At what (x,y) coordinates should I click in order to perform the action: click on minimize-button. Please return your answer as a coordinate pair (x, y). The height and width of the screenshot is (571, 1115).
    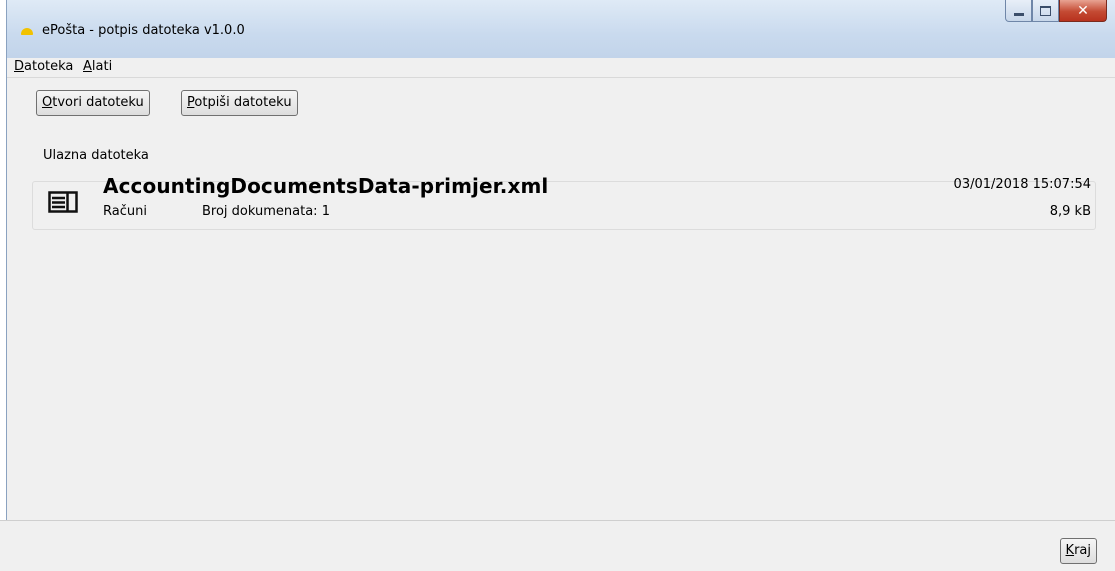
    Looking at the image, I should click on (1018, 11).